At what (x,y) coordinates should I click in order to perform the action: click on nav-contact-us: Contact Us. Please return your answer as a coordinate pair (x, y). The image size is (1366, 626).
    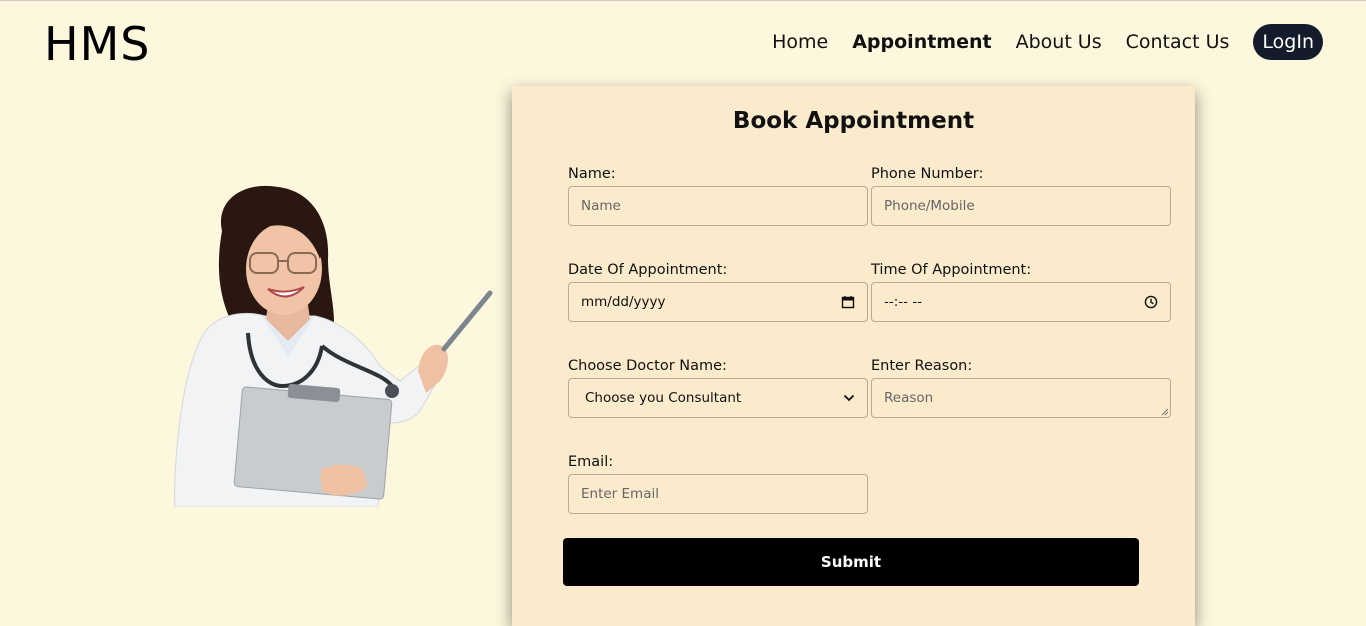
    Looking at the image, I should click on (1178, 42).